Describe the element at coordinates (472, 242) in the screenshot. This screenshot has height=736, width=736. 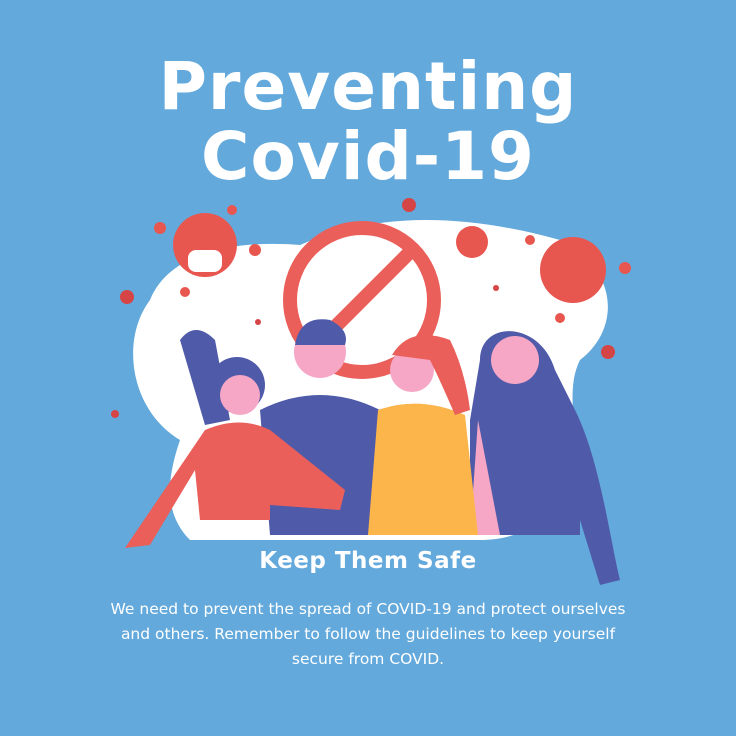
I see `virus-icon-small` at that location.